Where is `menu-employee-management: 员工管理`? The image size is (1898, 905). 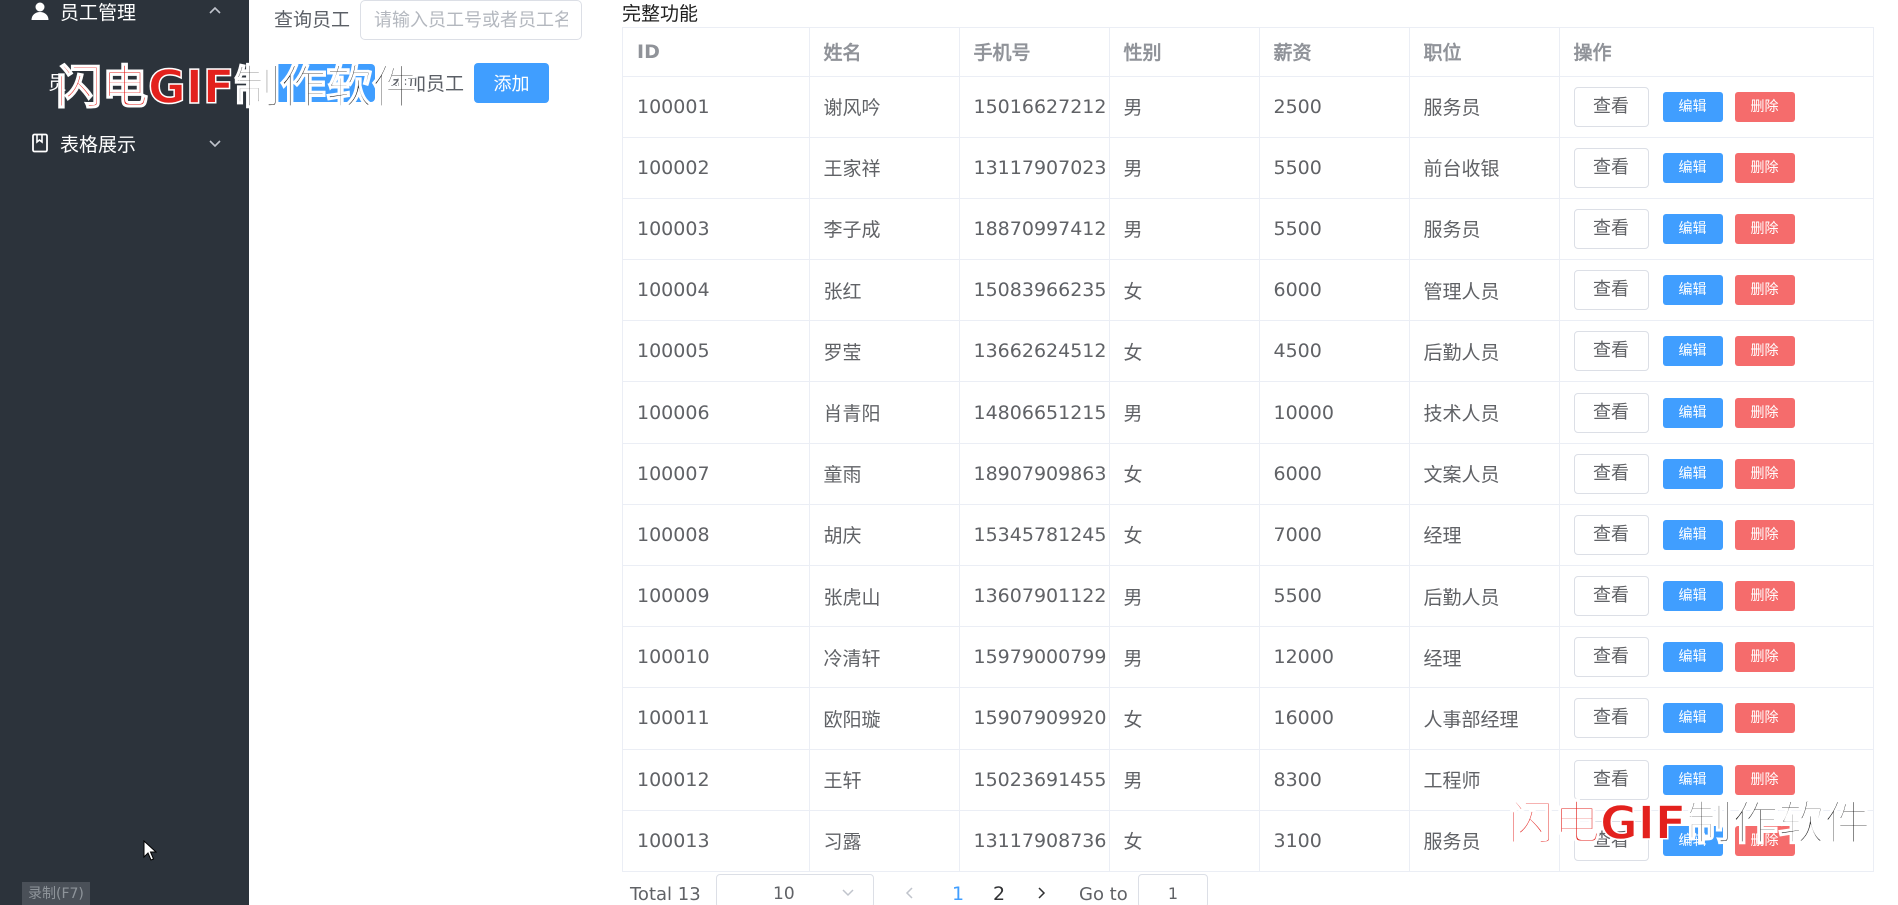 menu-employee-management: 员工管理 is located at coordinates (124, 16).